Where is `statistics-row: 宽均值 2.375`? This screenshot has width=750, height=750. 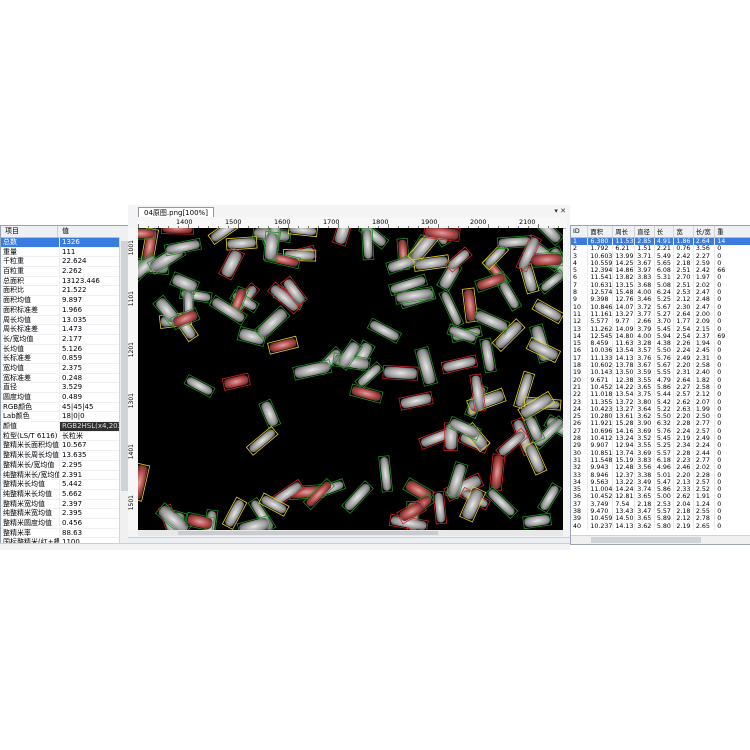
statistics-row: 宽均值 2.375 is located at coordinates (65, 368).